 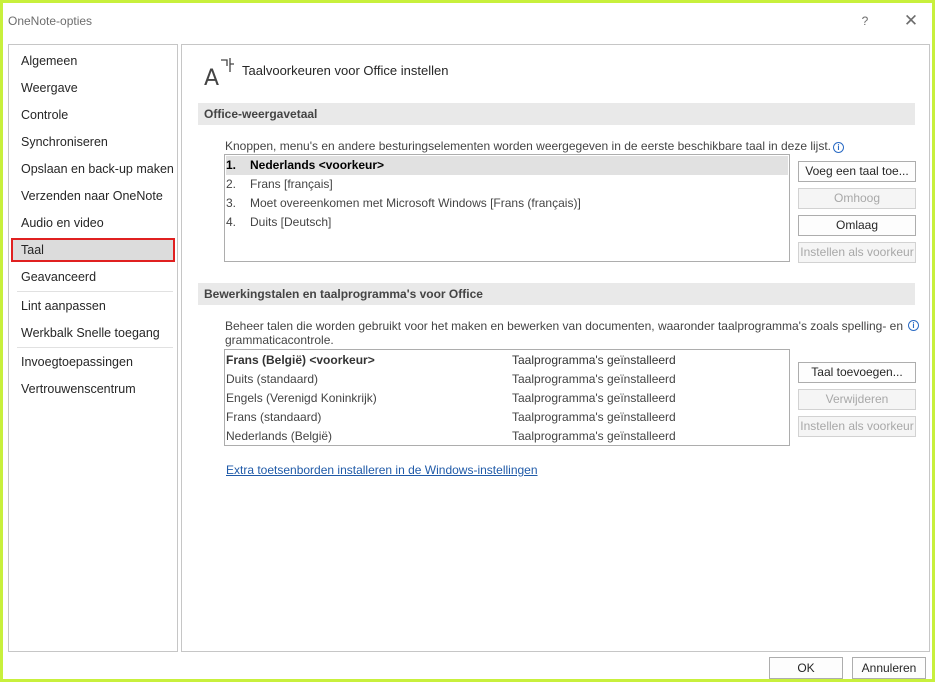 I want to click on cancel-button: Annuleren, so click(x=889, y=668).